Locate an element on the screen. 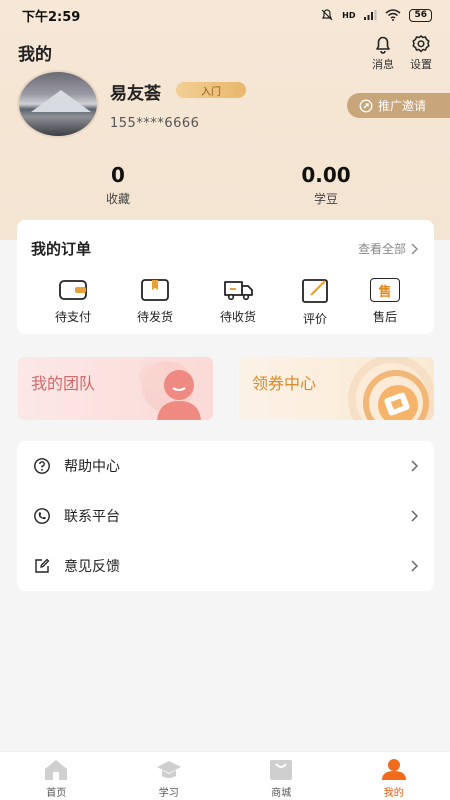 This screenshot has height=800, width=450. settings-button: 设置 is located at coordinates (421, 53).